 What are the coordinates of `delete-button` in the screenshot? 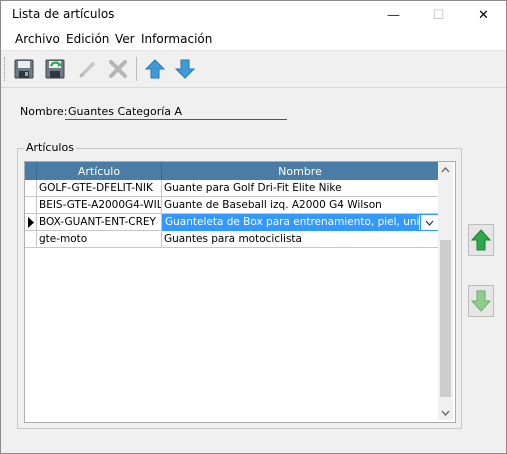 It's located at (118, 69).